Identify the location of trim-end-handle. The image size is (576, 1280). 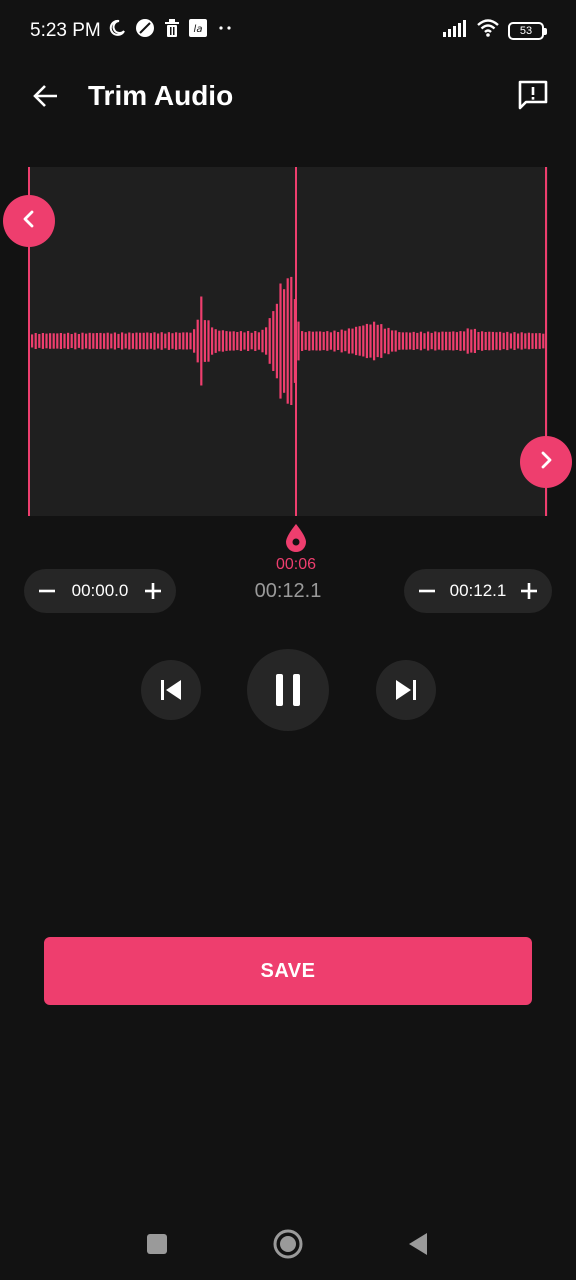
(546, 462).